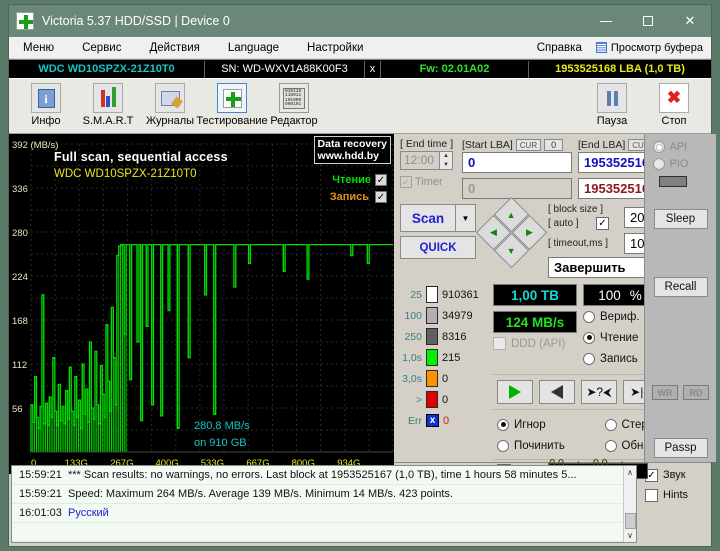  Describe the element at coordinates (141, 157) in the screenshot. I see `graph-title: Full scan, sequential access` at that location.